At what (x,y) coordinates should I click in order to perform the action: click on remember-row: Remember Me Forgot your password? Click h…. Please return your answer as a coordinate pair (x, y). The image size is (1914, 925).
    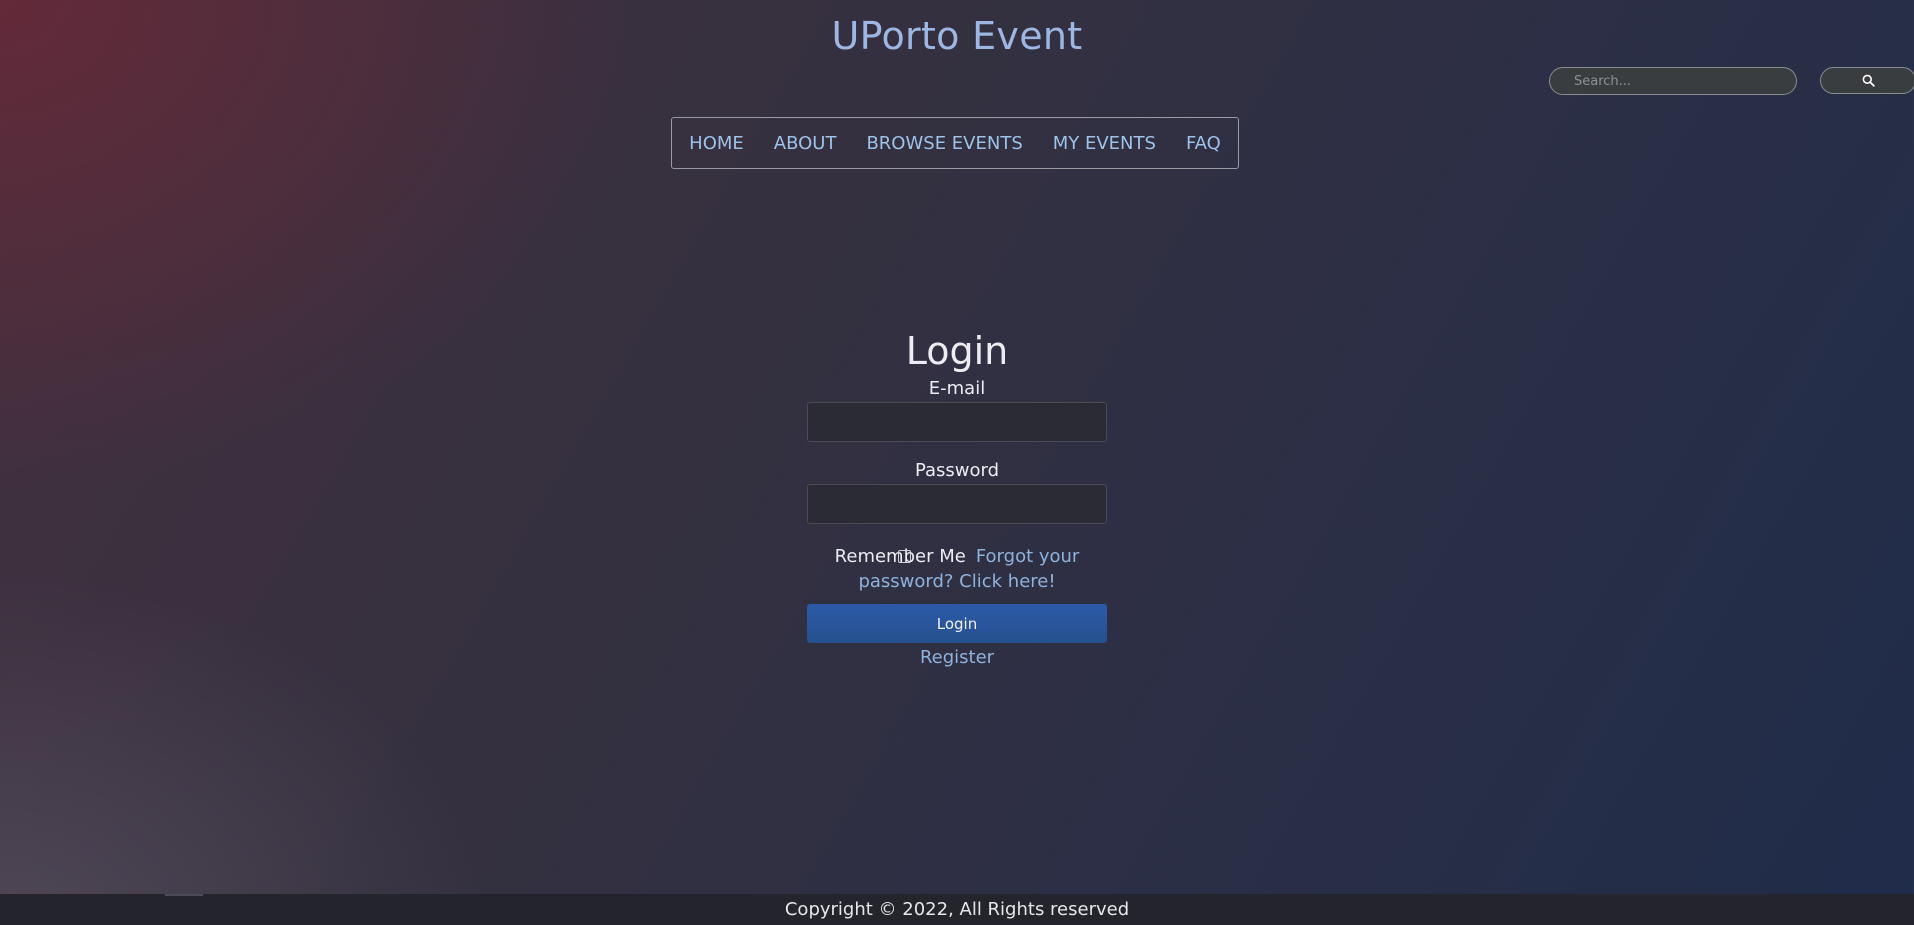
    Looking at the image, I should click on (957, 569).